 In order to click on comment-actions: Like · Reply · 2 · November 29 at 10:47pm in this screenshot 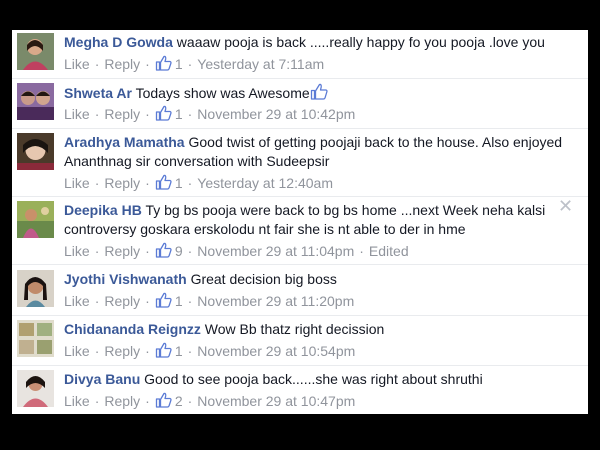, I will do `click(209, 400)`.